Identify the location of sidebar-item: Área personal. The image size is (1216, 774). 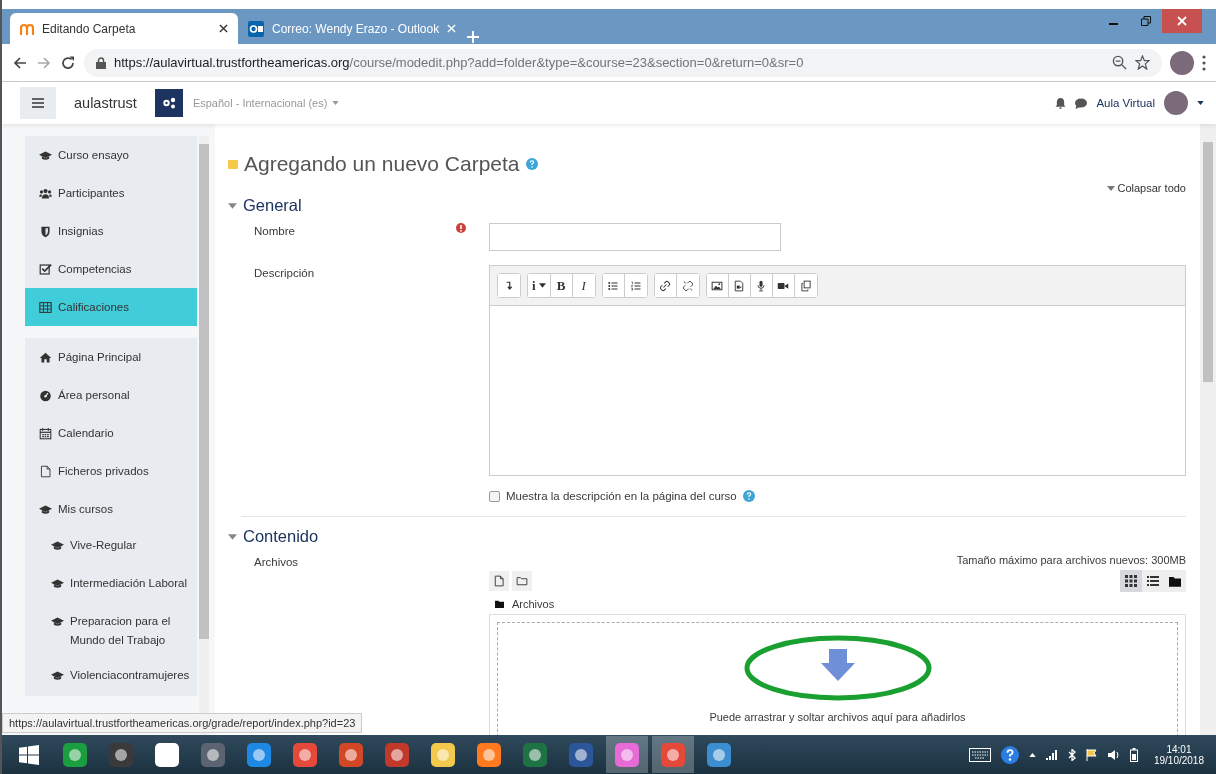
(111, 395).